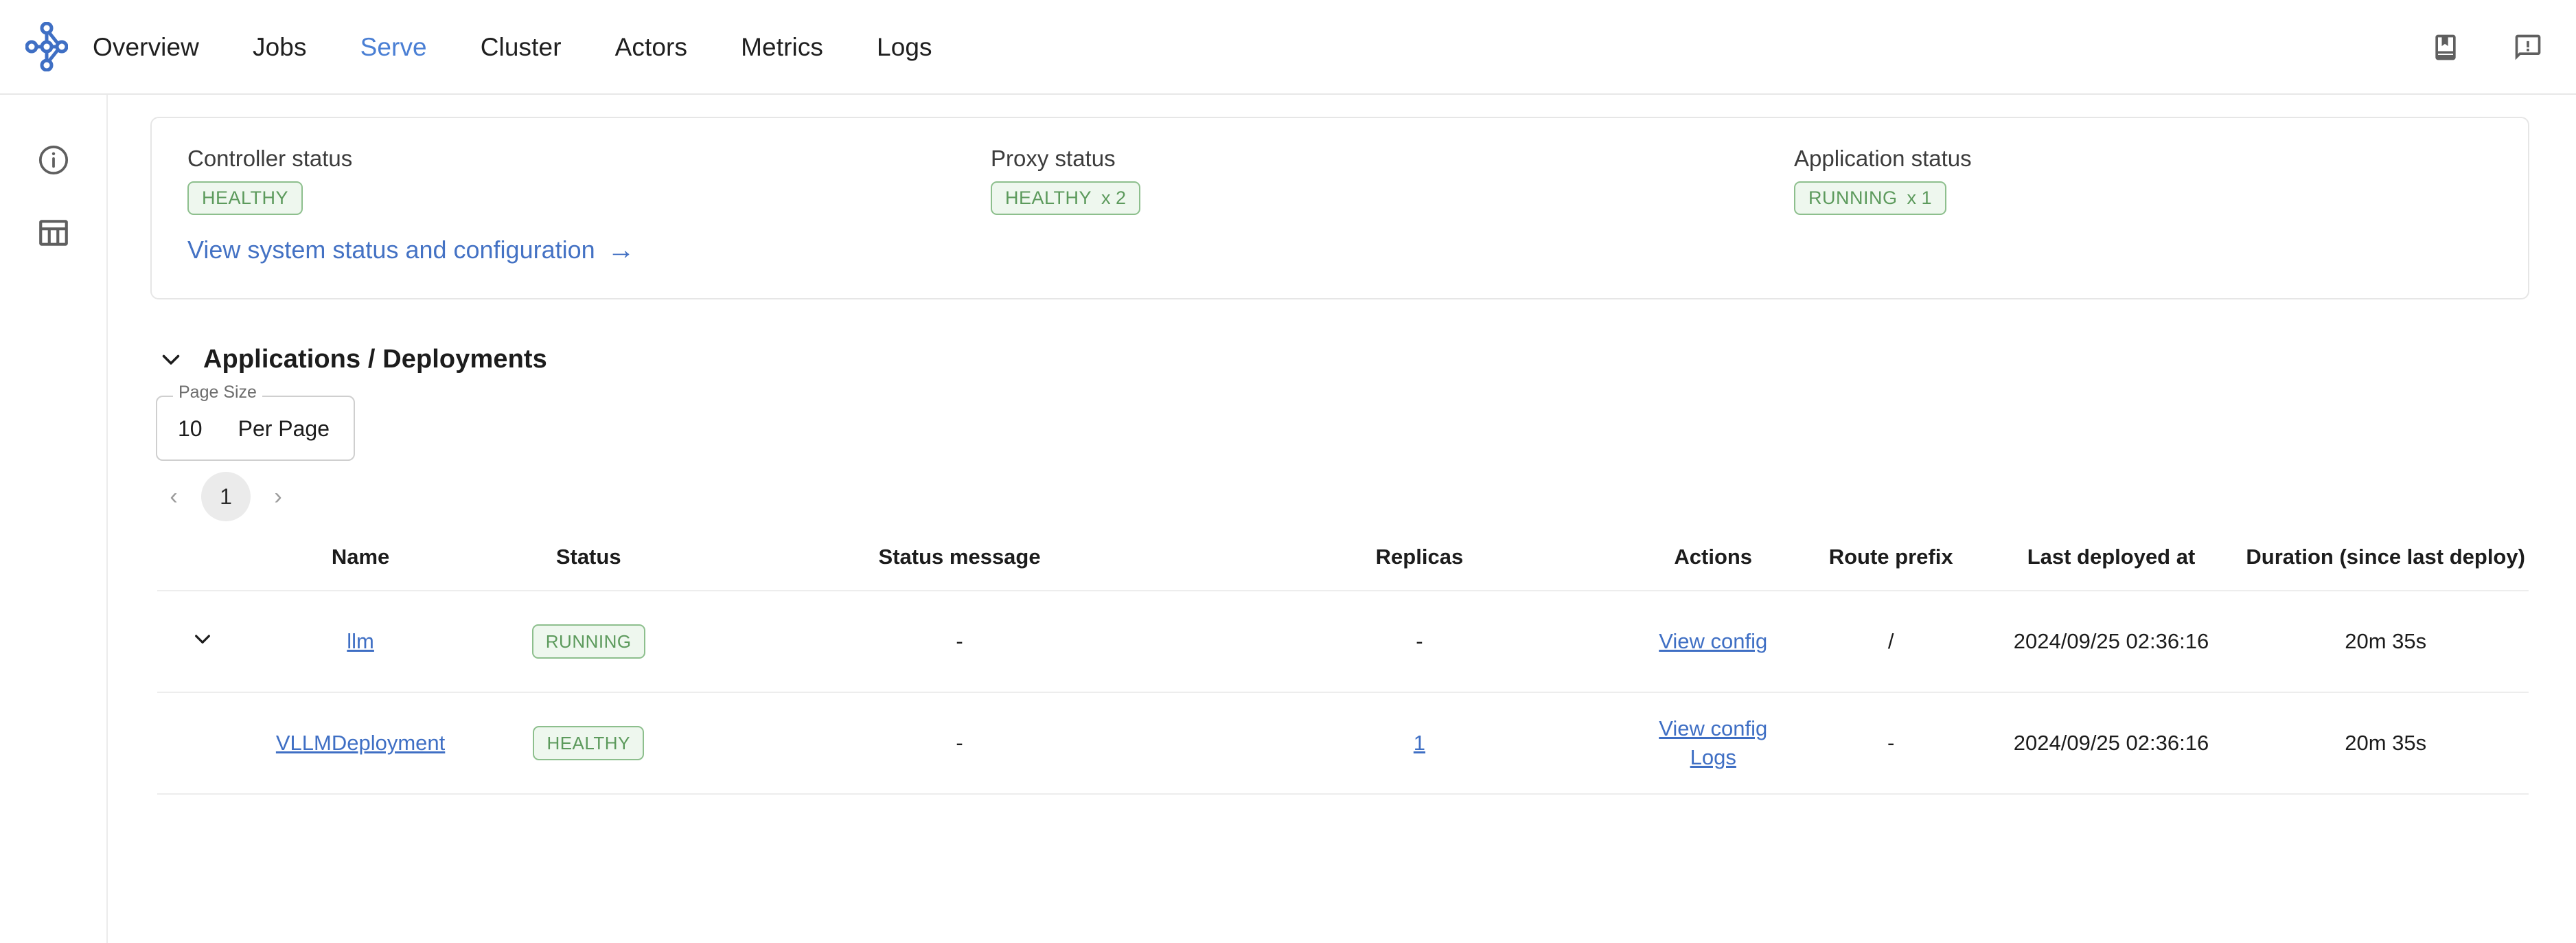 The image size is (2576, 943). I want to click on proxy-status-badge-text: HEALTHY, so click(1048, 198).